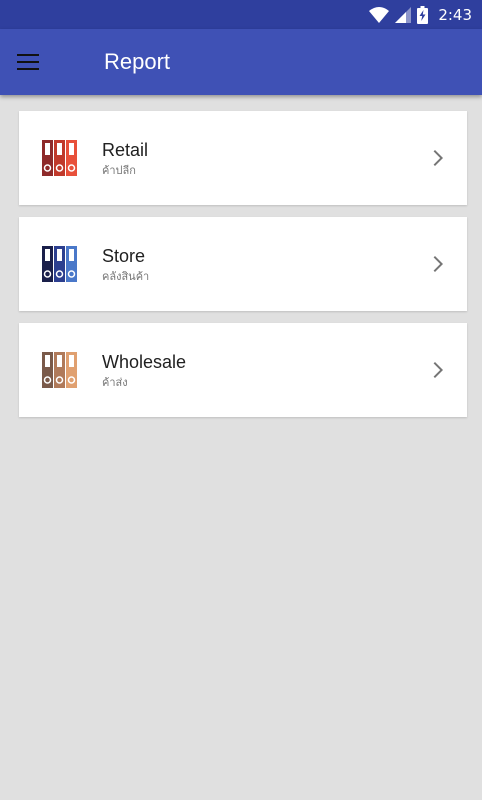  I want to click on list-item-retail: Retail ค้าปลีก, so click(243, 158).